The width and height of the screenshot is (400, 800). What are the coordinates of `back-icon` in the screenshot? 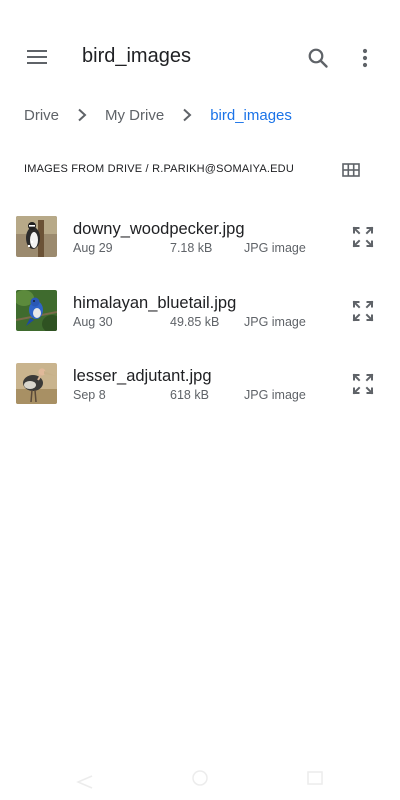 It's located at (84, 782).